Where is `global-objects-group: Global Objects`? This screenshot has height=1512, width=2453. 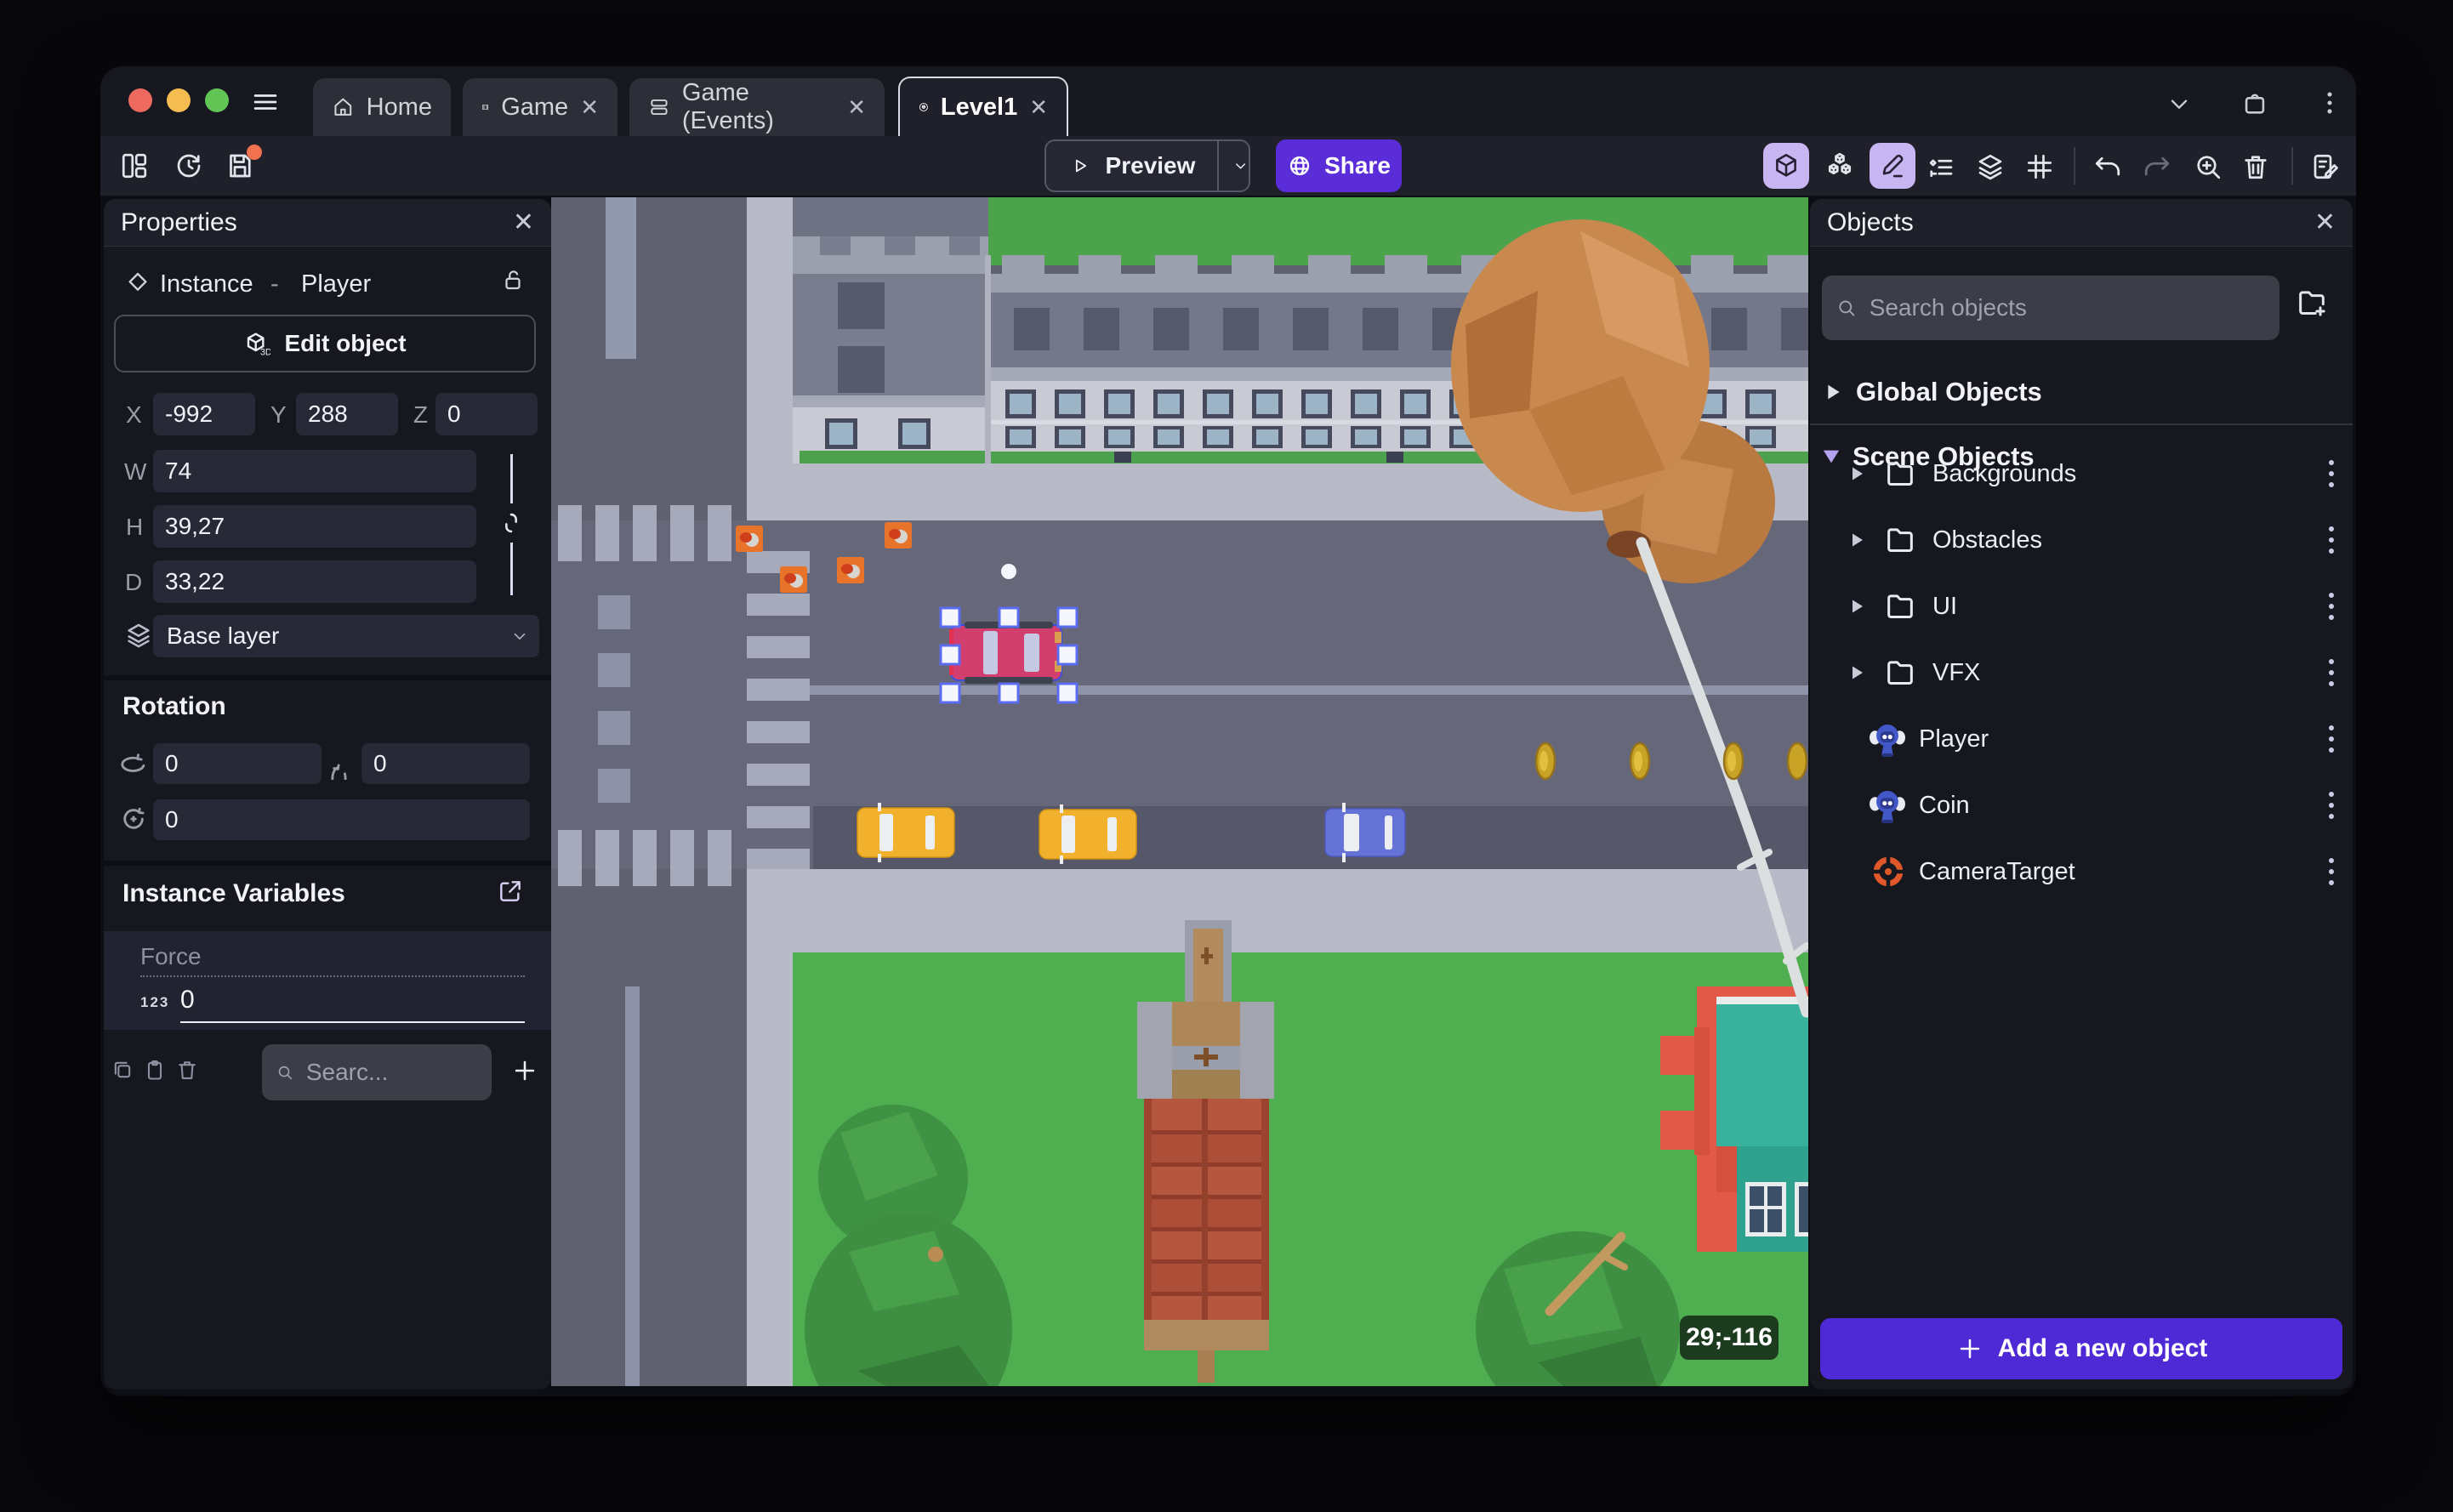
global-objects-group: Global Objects is located at coordinates (2081, 392).